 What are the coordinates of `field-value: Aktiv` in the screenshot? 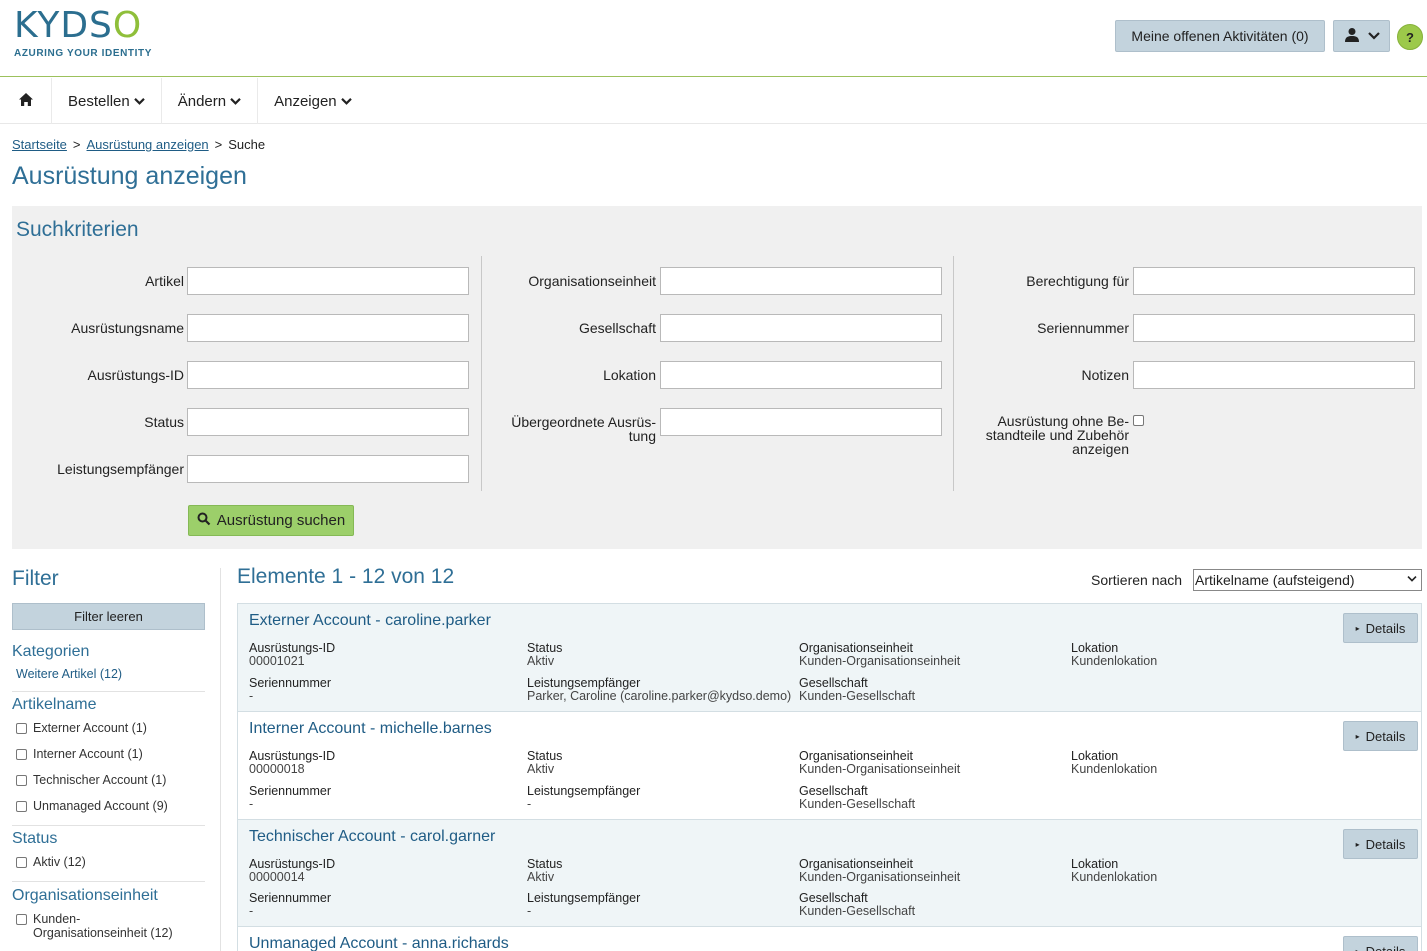 It's located at (541, 769).